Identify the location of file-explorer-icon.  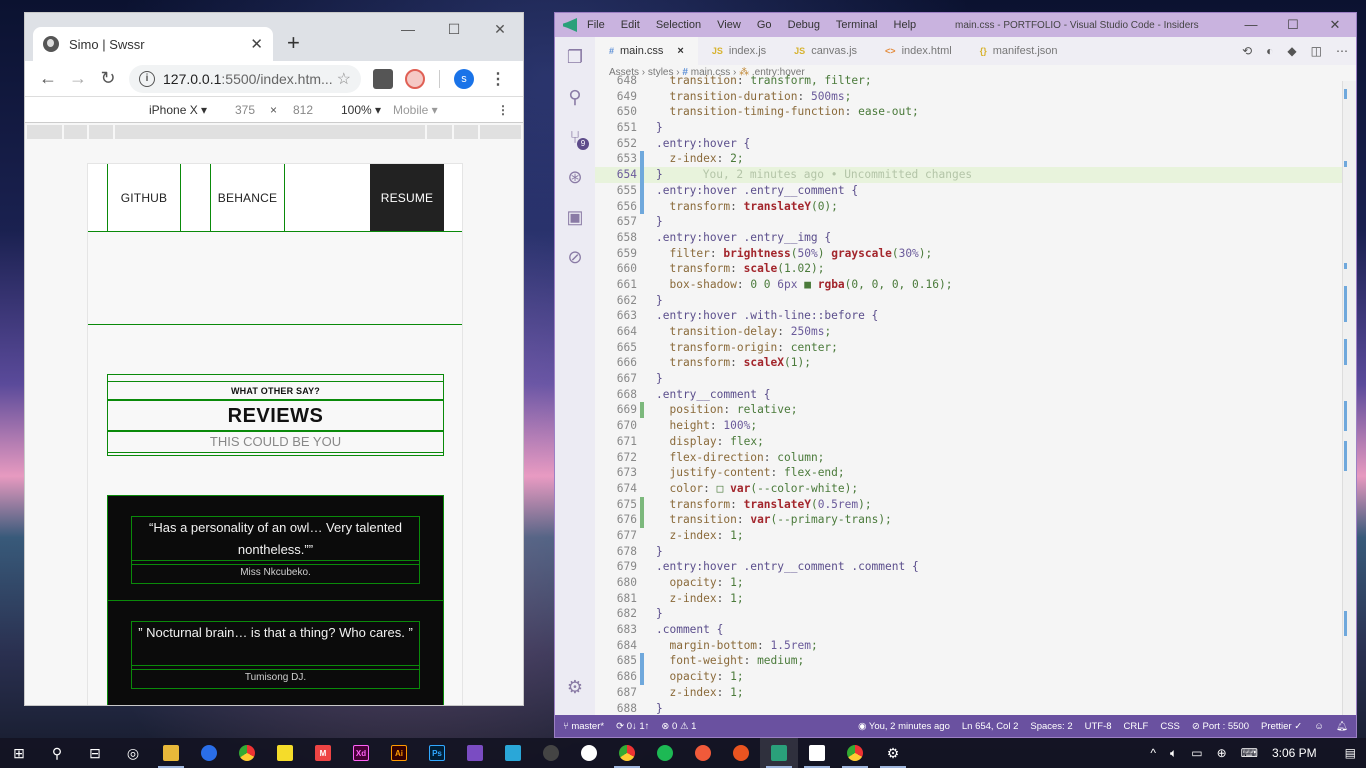
(171, 753).